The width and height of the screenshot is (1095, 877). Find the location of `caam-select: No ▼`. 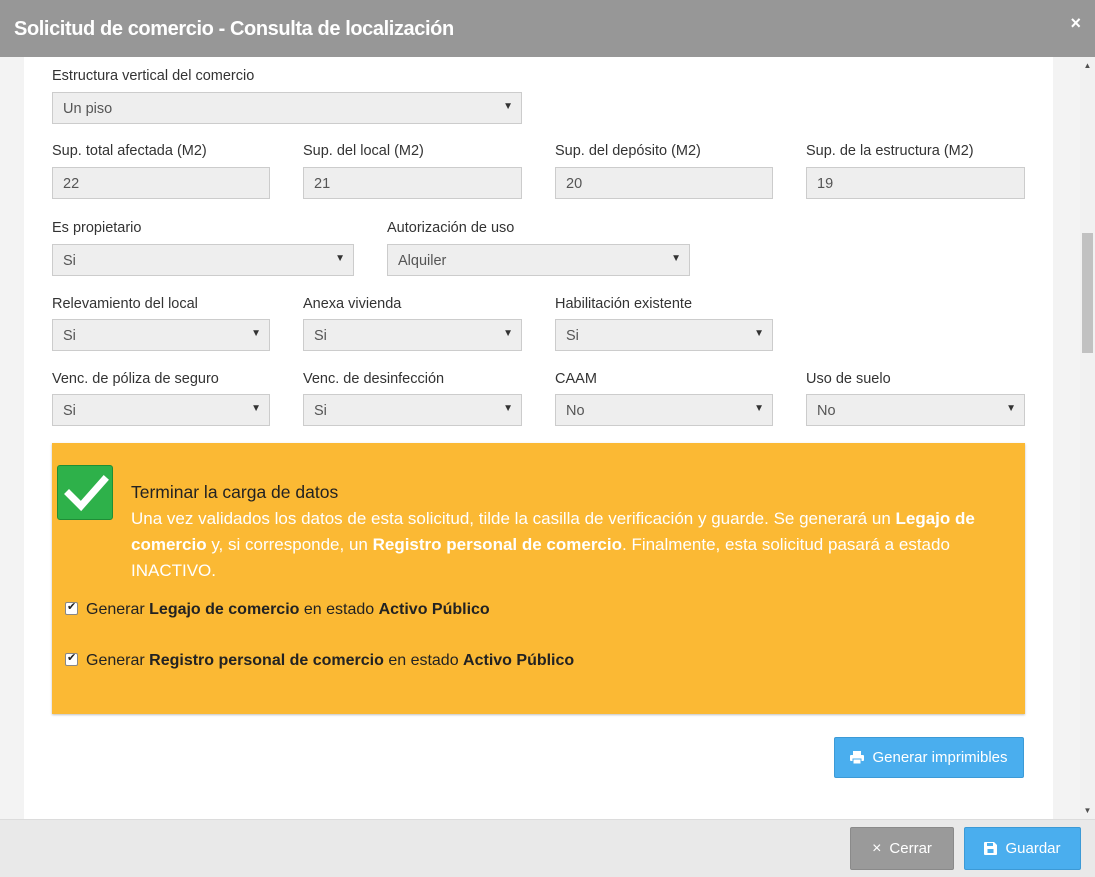

caam-select: No ▼ is located at coordinates (664, 410).